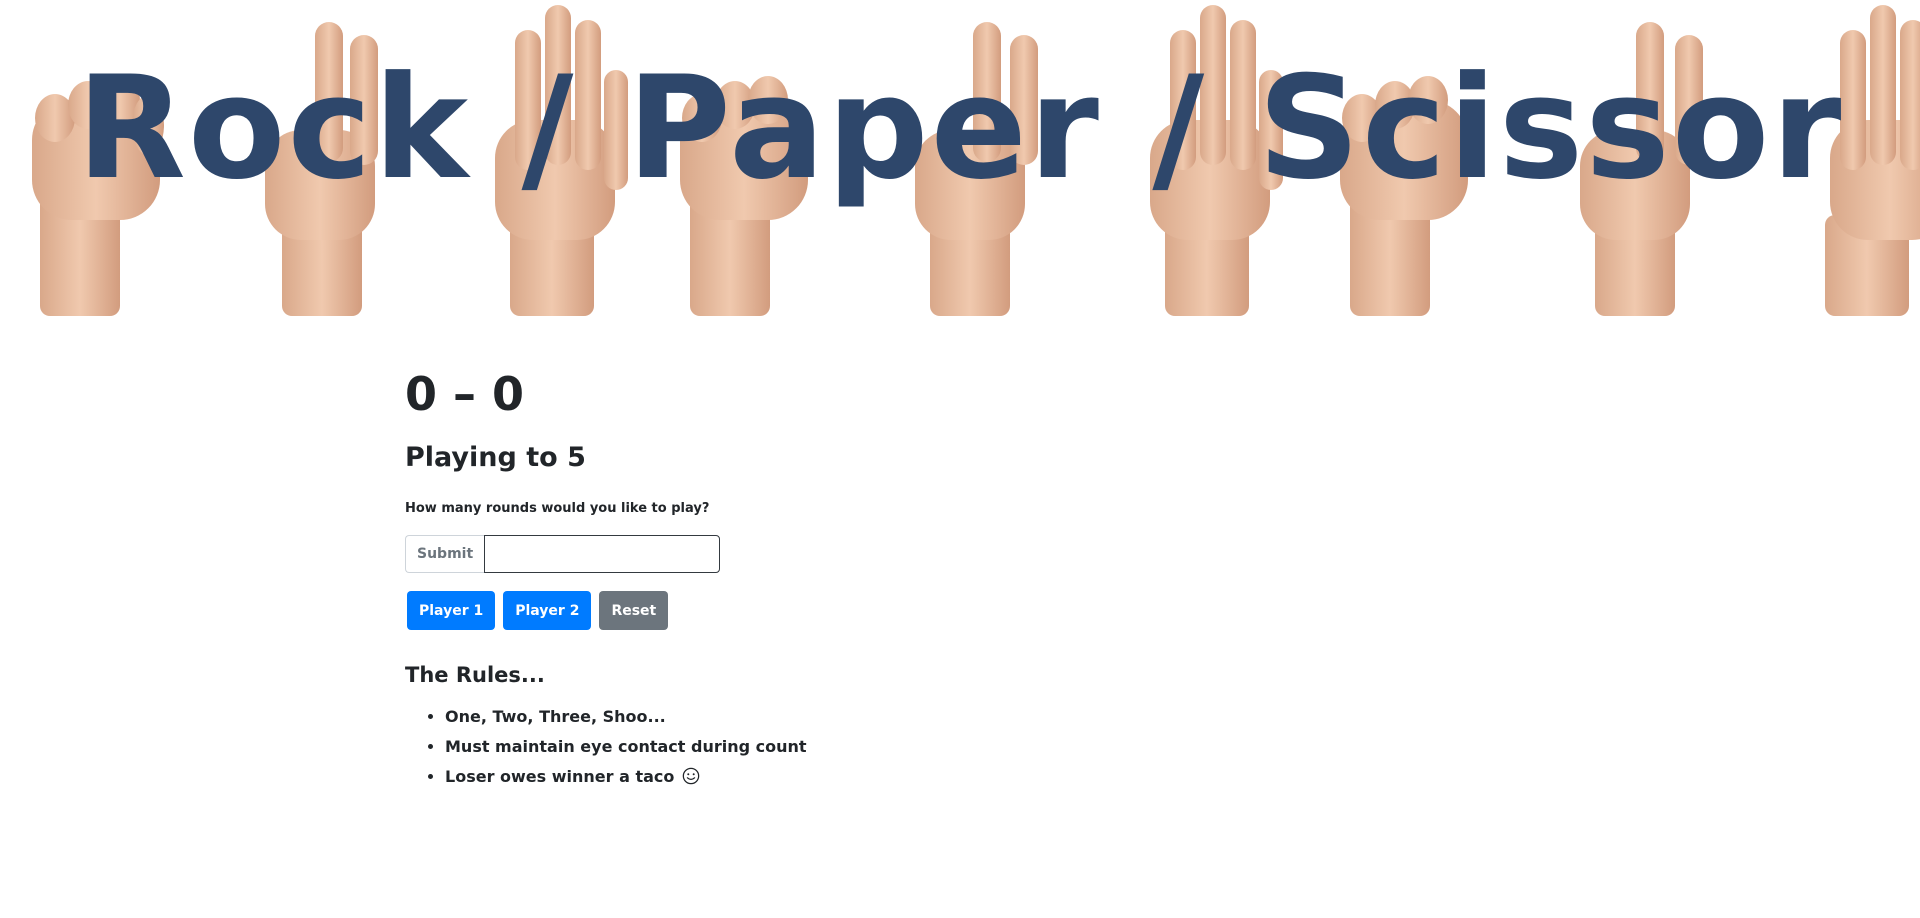 This screenshot has width=1920, height=918. What do you see at coordinates (547, 610) in the screenshot?
I see `player-2-button: Player 2` at bounding box center [547, 610].